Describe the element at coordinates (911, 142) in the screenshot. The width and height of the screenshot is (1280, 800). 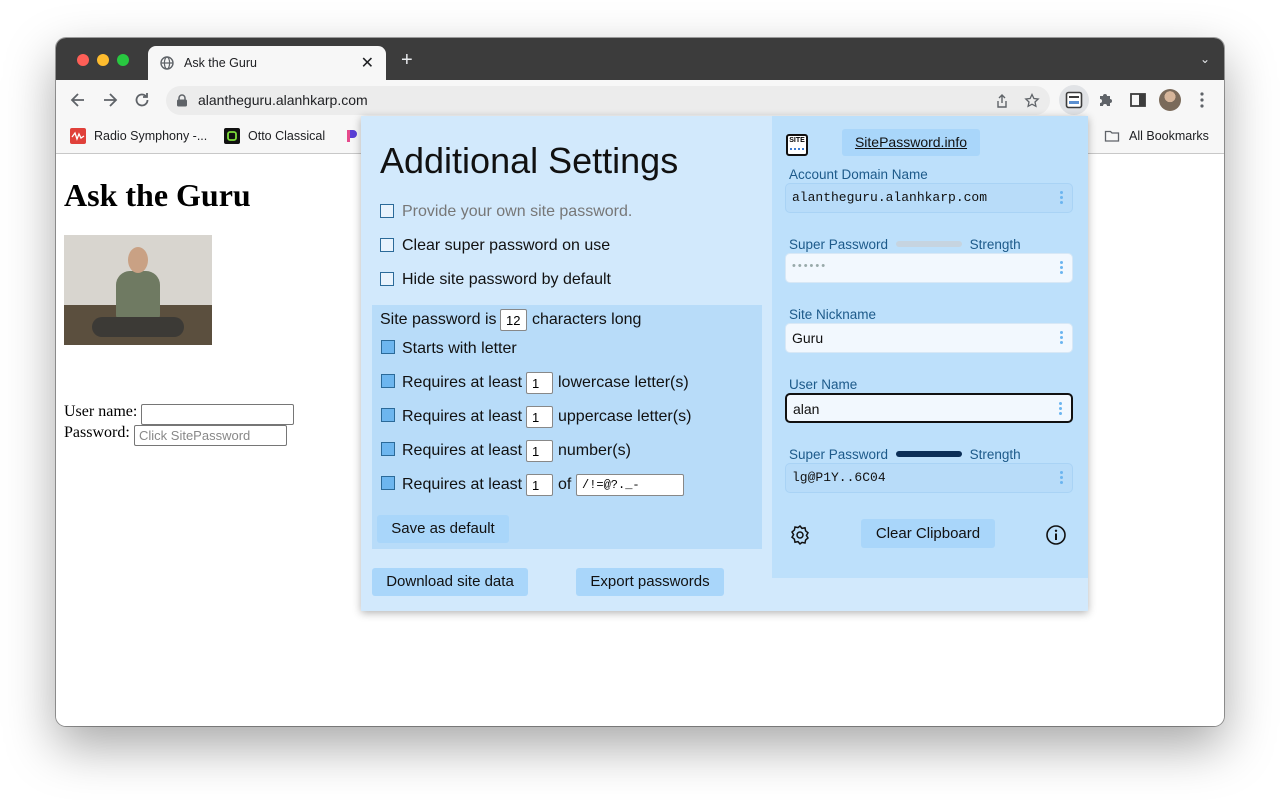
I see `sitepassword-info-link: SitePassword.info` at that location.